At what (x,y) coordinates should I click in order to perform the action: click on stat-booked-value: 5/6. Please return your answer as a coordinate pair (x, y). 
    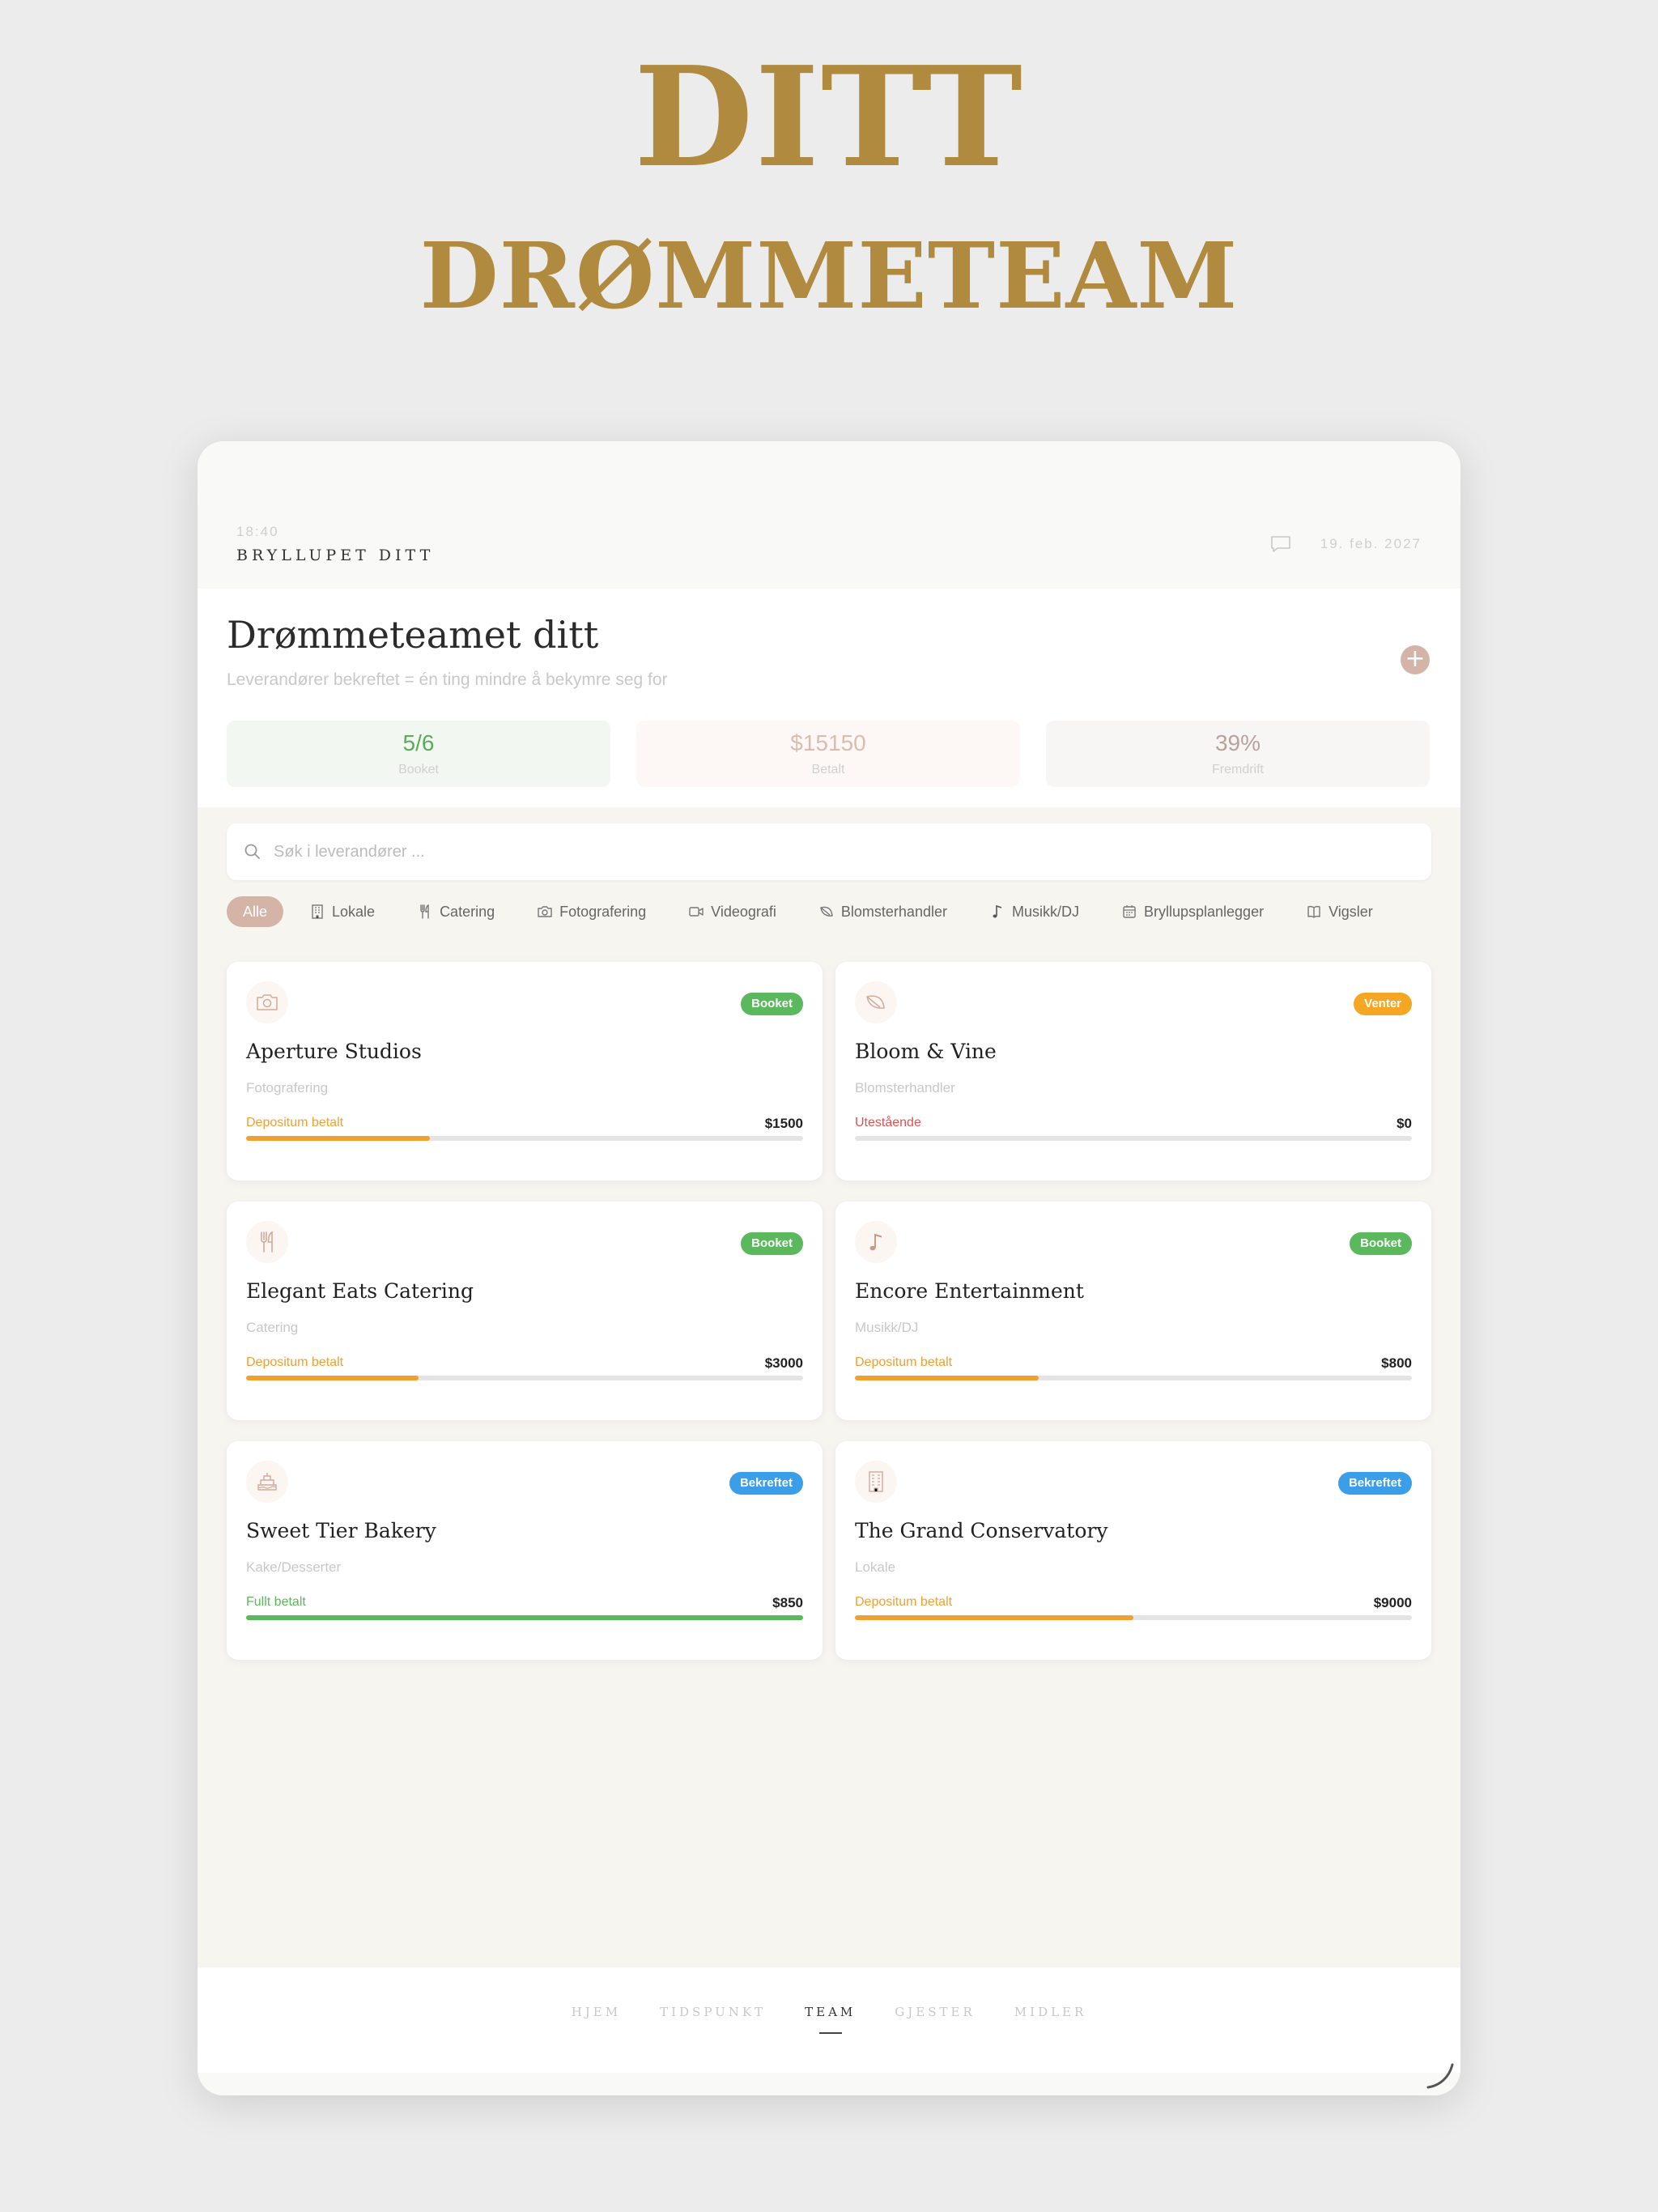
    Looking at the image, I should click on (418, 743).